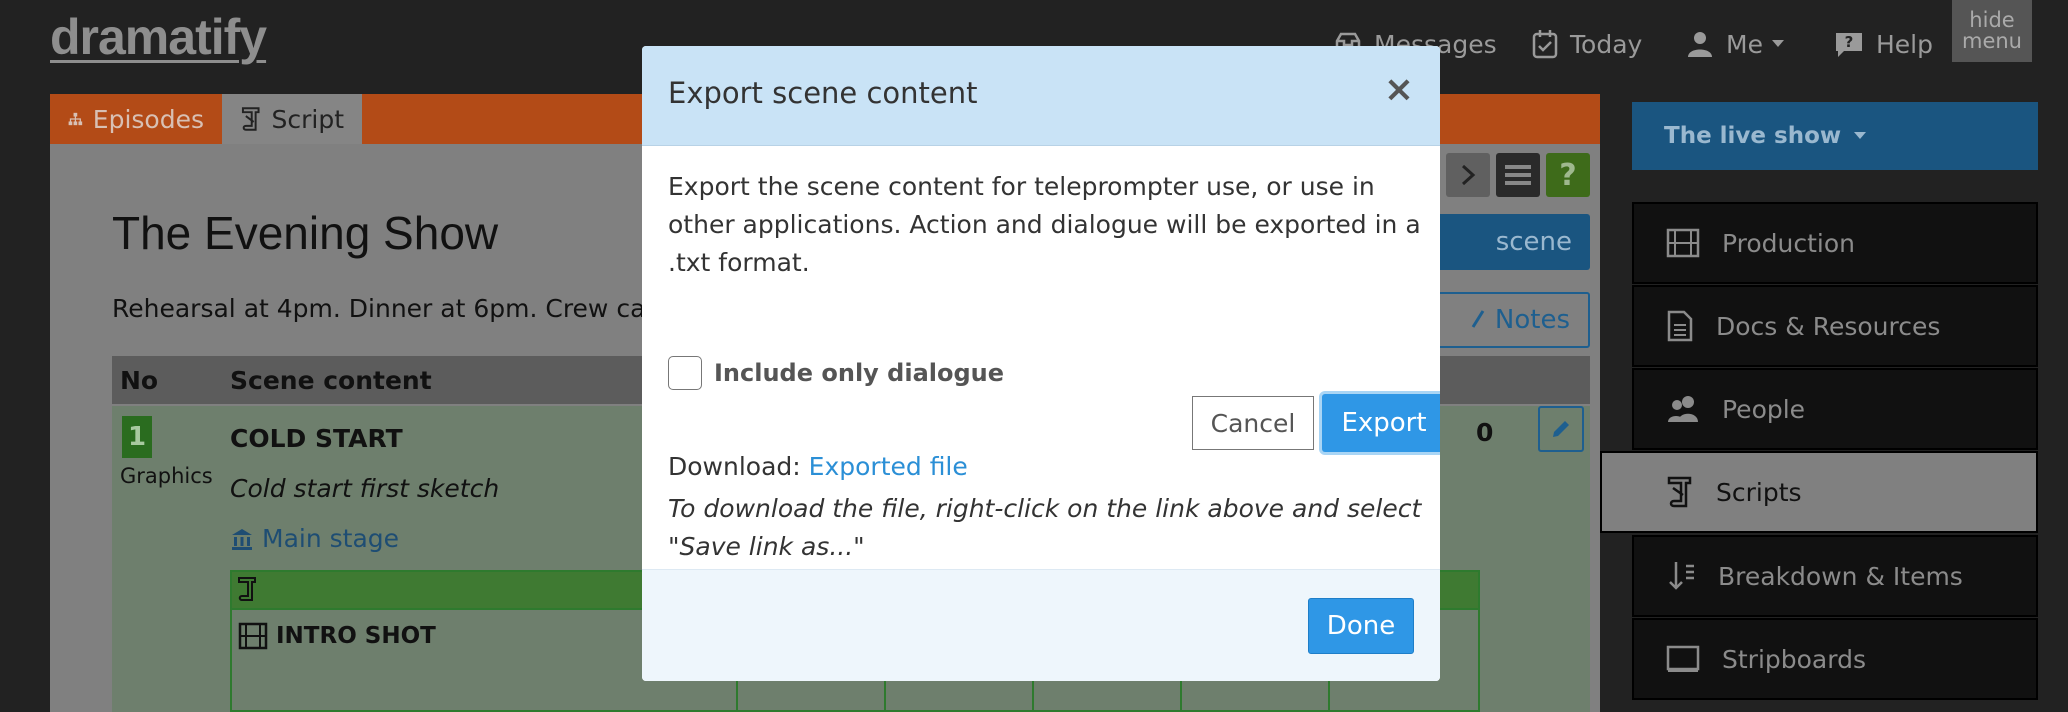 The height and width of the screenshot is (712, 2068). Describe the element at coordinates (1764, 409) in the screenshot. I see `sidebar-item-label: People` at that location.